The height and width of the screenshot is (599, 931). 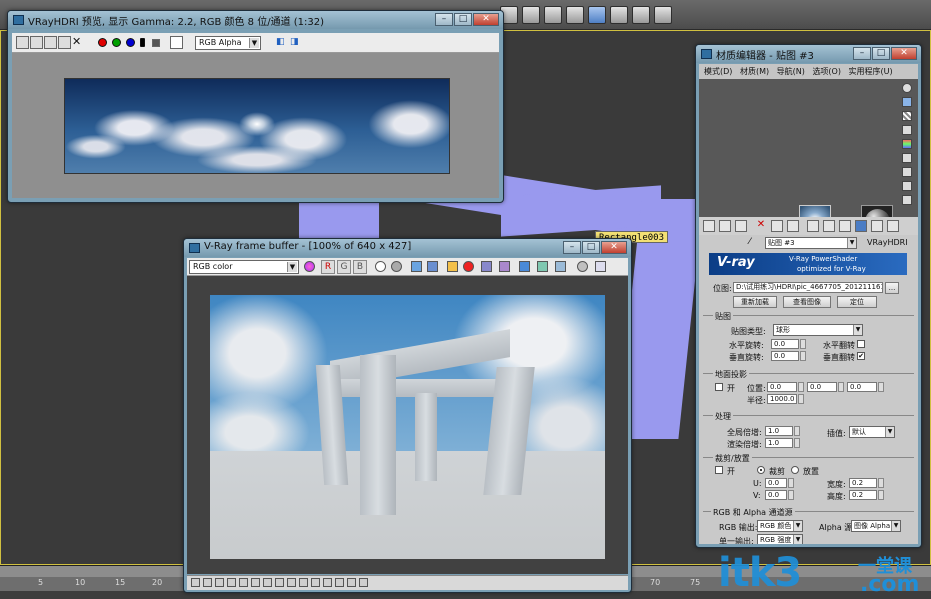 I want to click on green-channel-button: G, so click(x=344, y=267).